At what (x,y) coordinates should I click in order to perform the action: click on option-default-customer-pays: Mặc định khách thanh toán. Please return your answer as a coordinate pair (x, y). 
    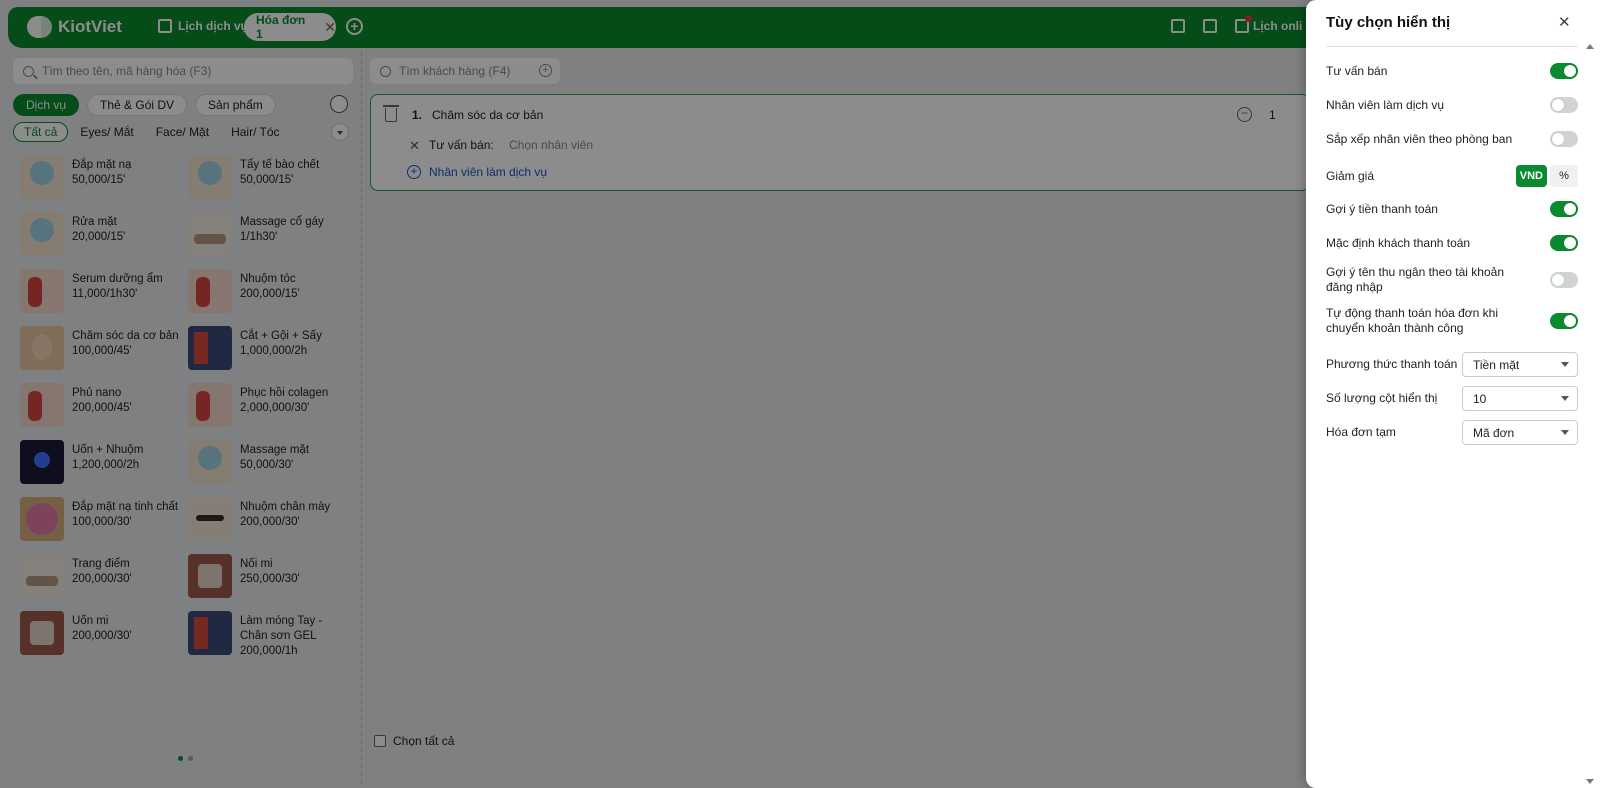
    Looking at the image, I should click on (1452, 243).